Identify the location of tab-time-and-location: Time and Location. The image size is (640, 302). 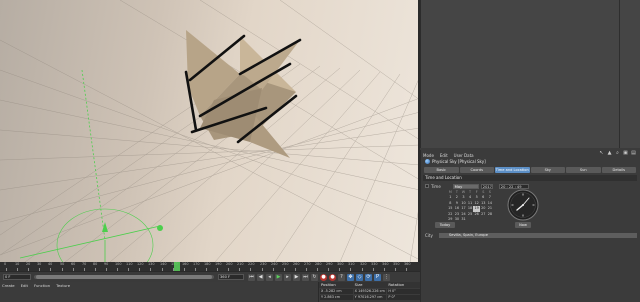
(512, 170).